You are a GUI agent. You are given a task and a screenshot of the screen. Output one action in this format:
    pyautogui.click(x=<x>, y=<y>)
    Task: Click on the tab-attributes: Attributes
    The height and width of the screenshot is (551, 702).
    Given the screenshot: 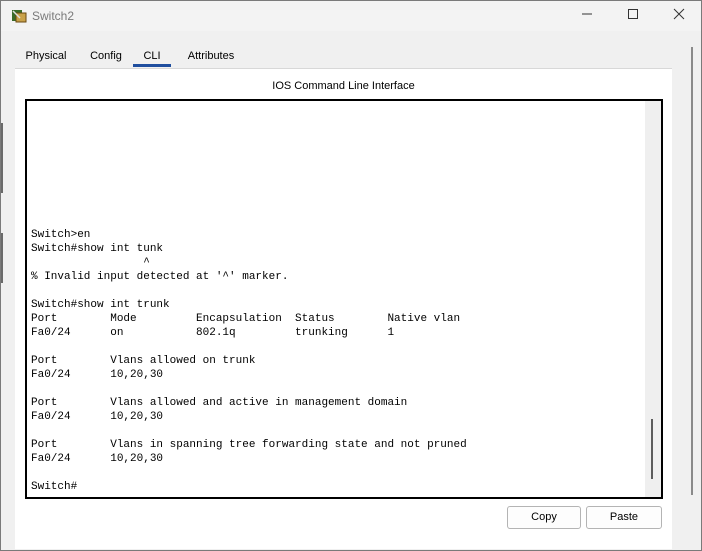 What is the action you would take?
    pyautogui.click(x=211, y=57)
    